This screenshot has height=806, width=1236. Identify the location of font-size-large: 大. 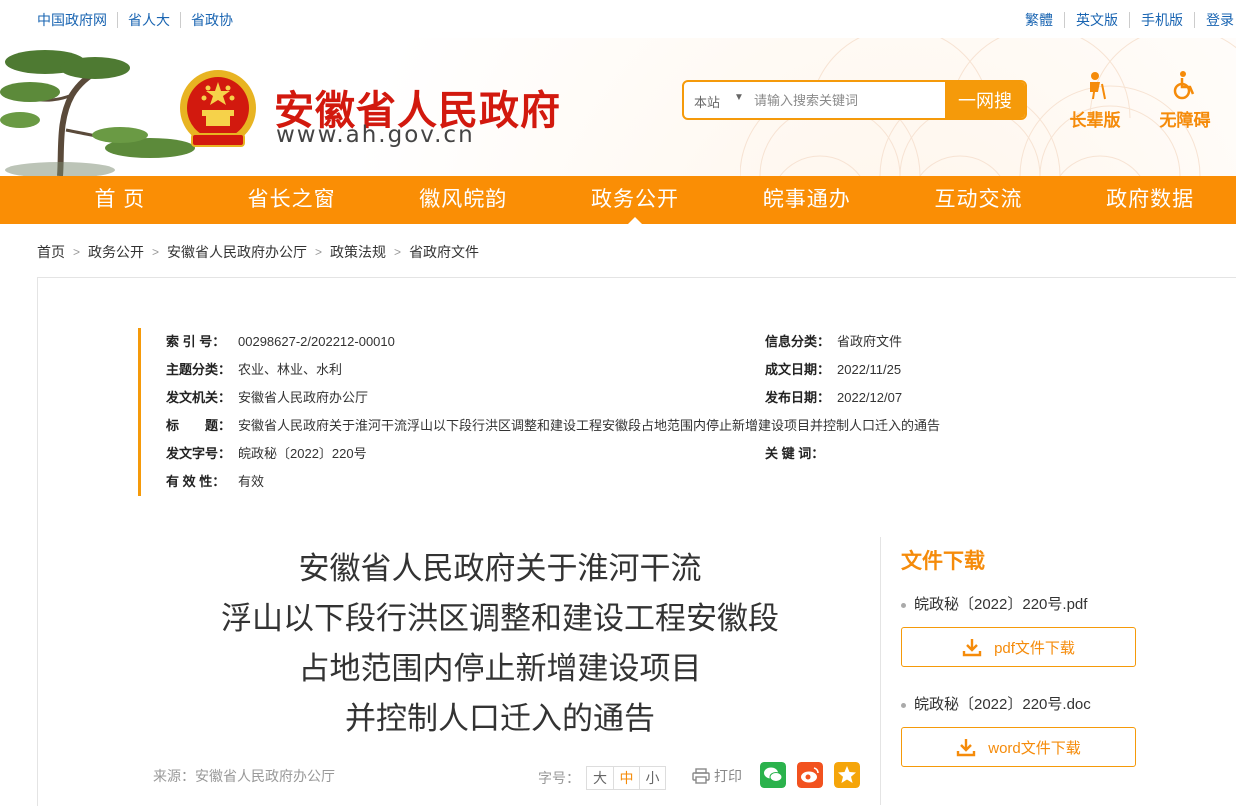
(600, 778).